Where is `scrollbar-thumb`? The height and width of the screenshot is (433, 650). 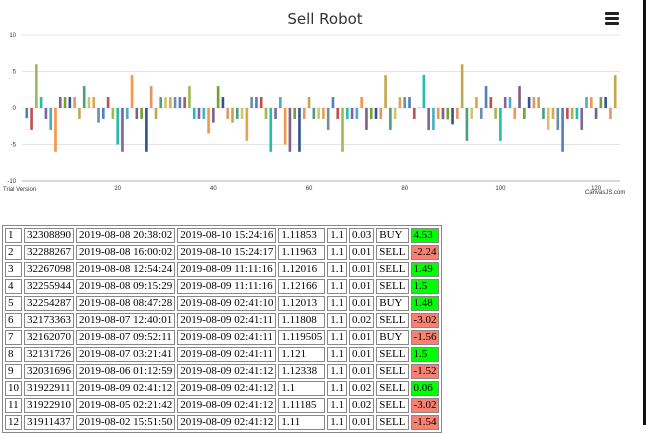
scrollbar-thumb is located at coordinates (644, 212).